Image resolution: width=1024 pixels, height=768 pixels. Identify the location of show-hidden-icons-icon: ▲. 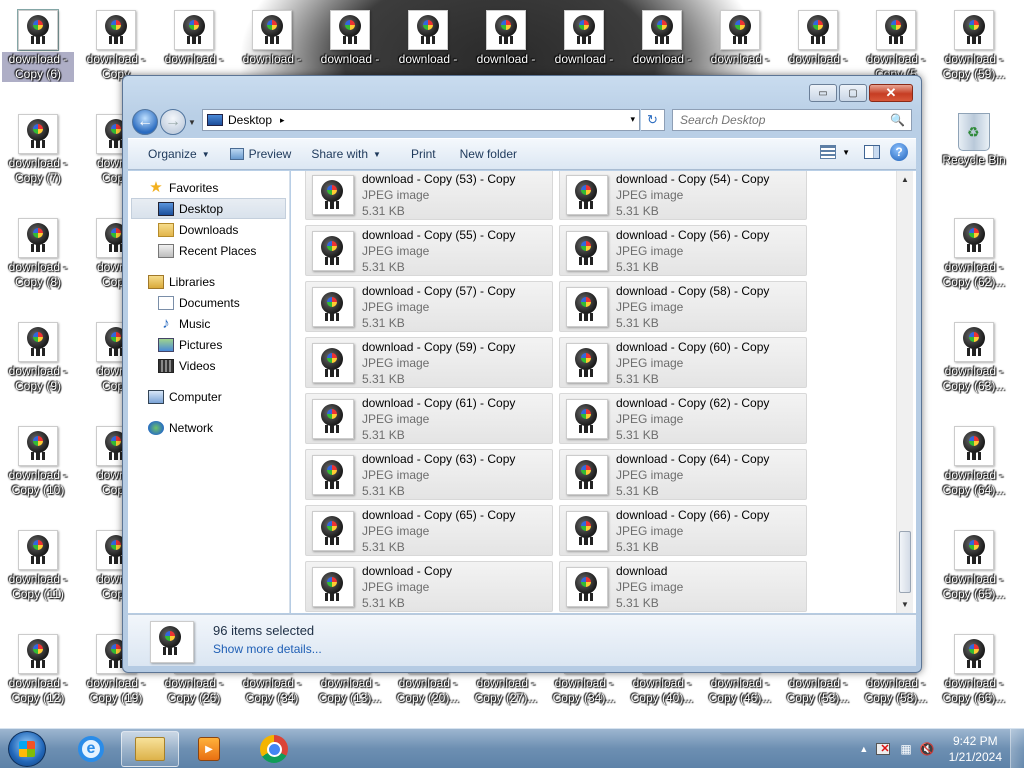
(863, 749).